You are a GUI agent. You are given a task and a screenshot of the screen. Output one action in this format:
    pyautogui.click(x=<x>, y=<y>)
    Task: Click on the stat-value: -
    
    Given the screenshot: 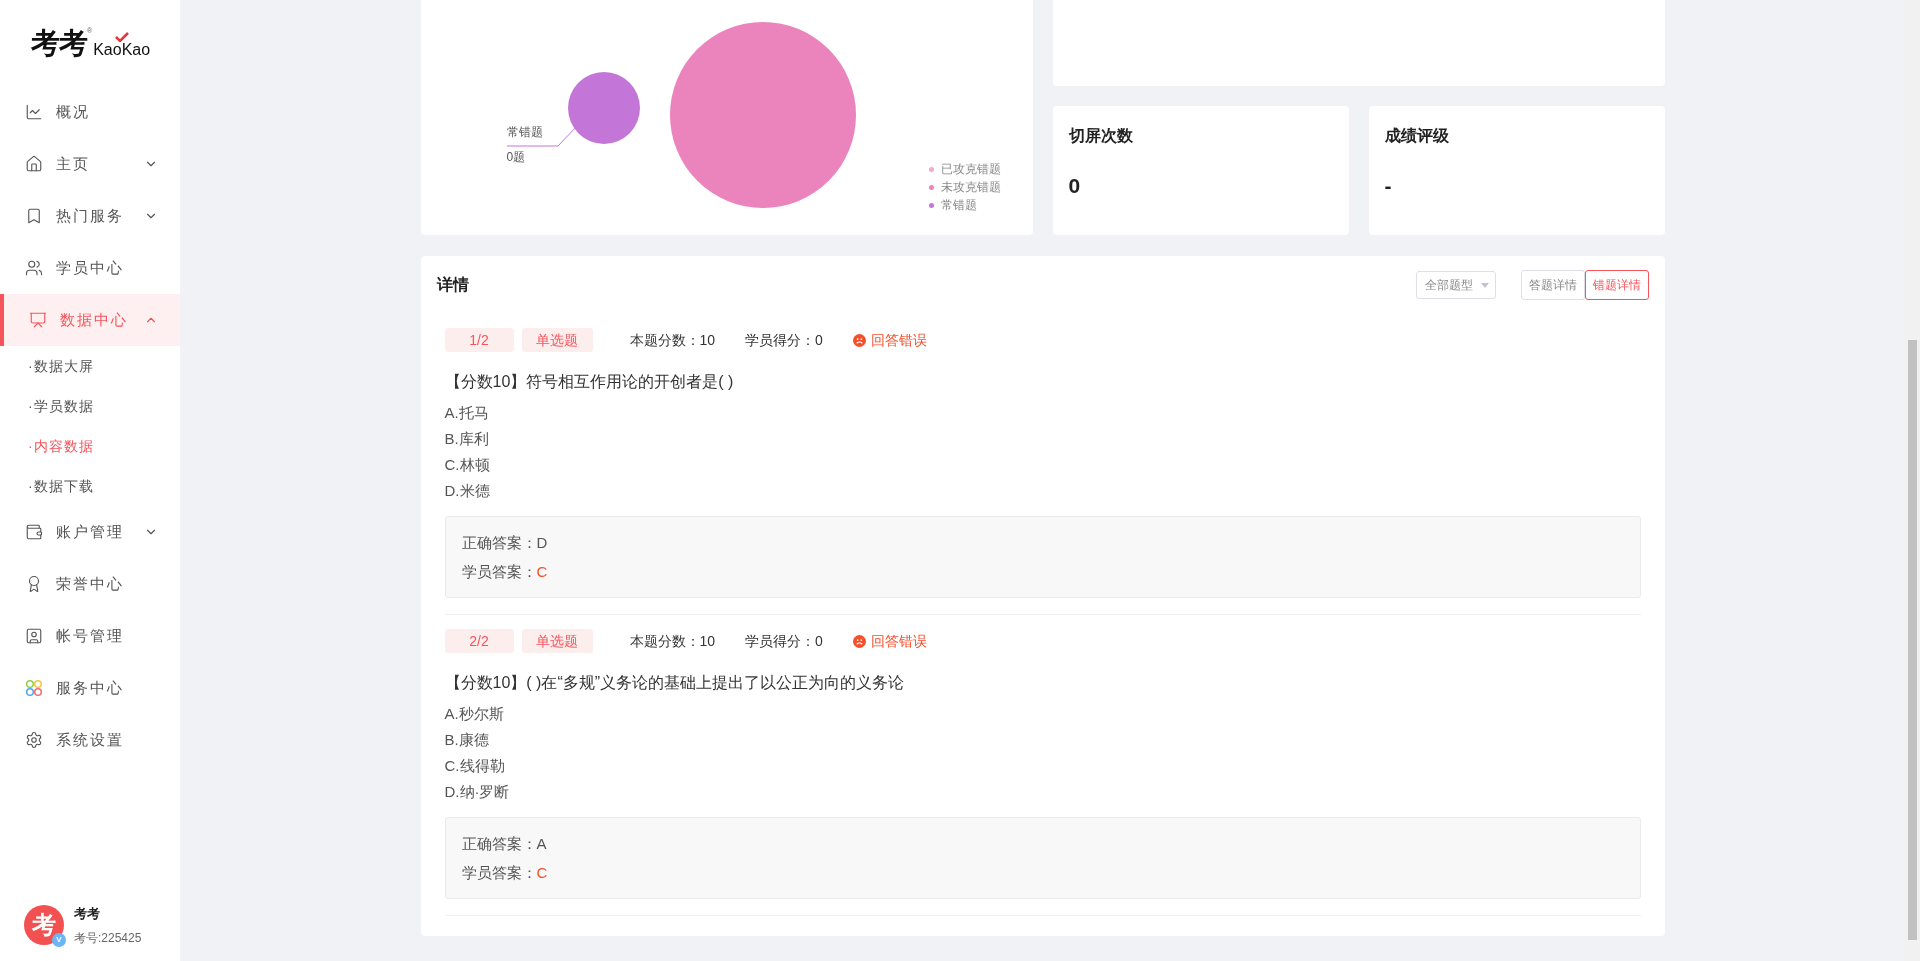 What is the action you would take?
    pyautogui.click(x=1388, y=186)
    